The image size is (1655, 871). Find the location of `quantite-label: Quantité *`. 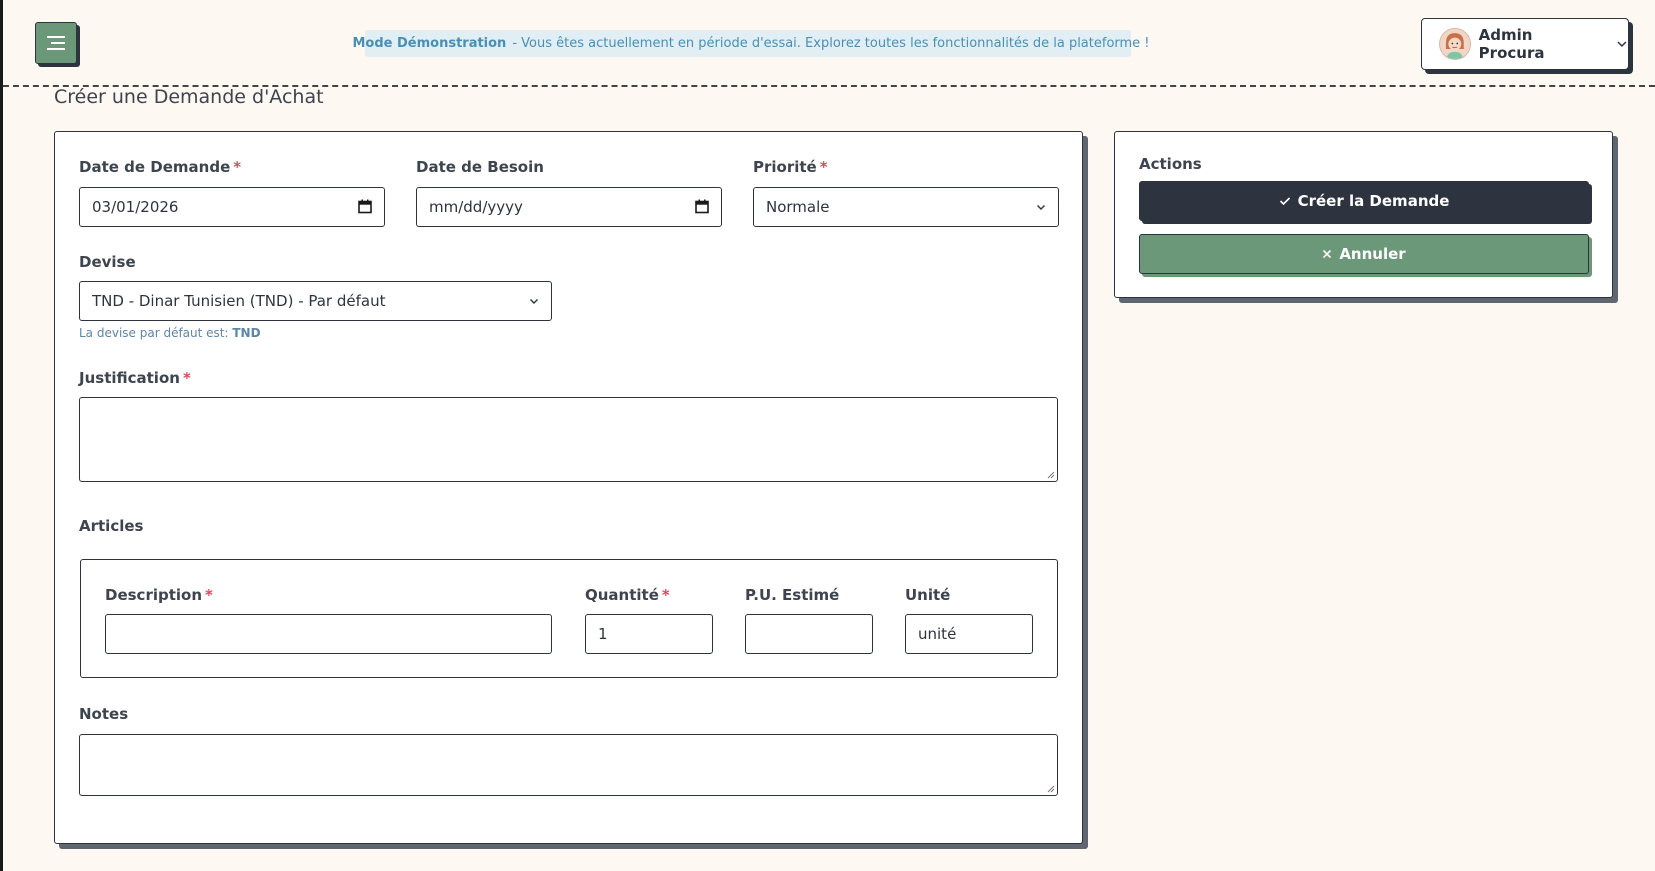

quantite-label: Quantité * is located at coordinates (627, 595).